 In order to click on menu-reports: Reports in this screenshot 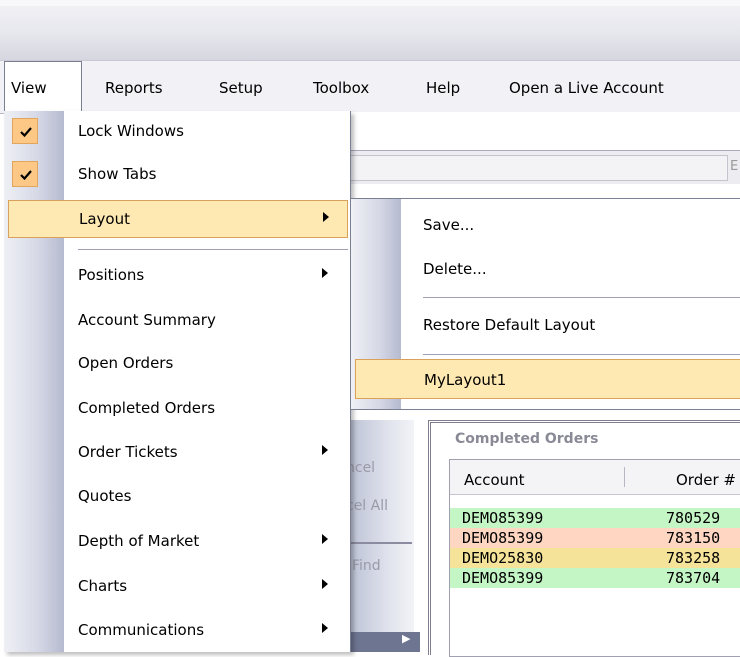, I will do `click(134, 88)`.